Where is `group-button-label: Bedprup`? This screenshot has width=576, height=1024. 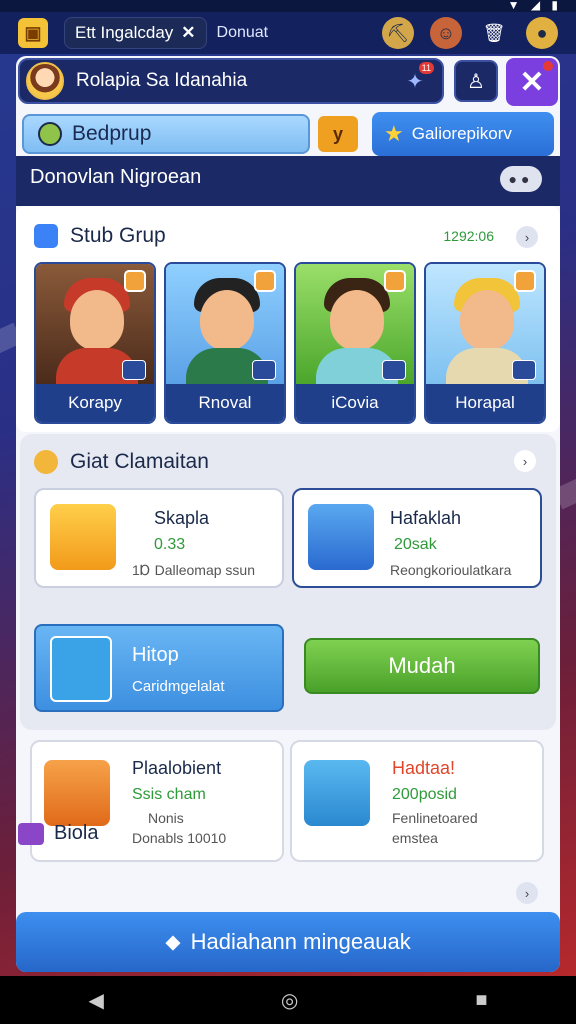
group-button-label: Bedprup is located at coordinates (112, 133).